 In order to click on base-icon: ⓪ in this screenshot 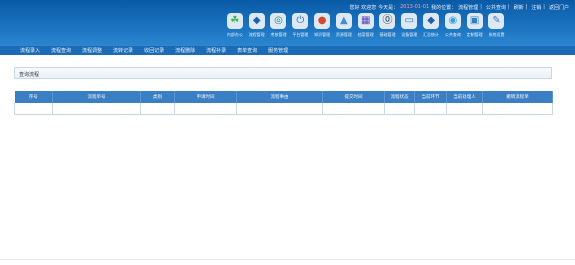, I will do `click(387, 21)`.